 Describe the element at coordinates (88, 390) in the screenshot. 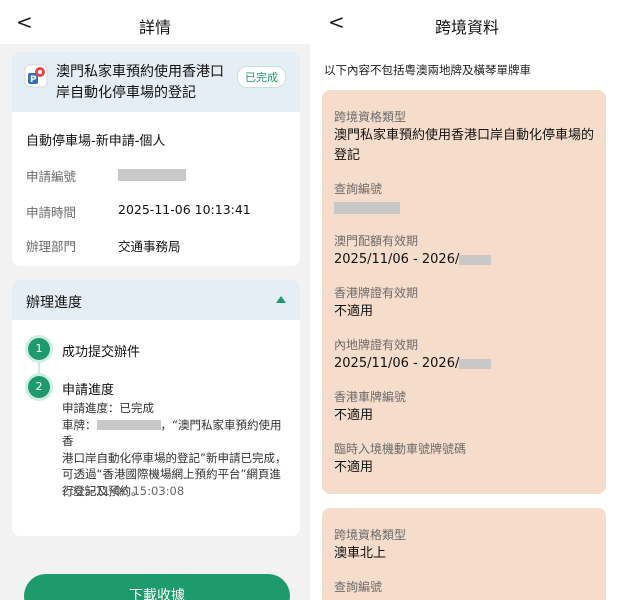

I see `step-title: 申請進度` at that location.